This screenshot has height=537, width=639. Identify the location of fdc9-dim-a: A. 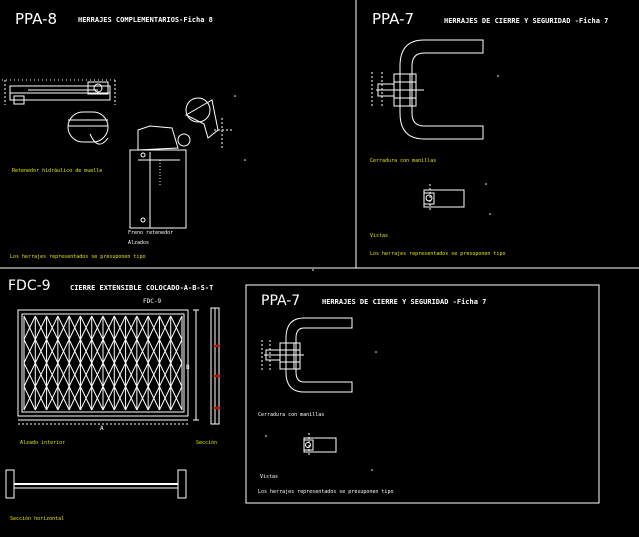
(102, 428).